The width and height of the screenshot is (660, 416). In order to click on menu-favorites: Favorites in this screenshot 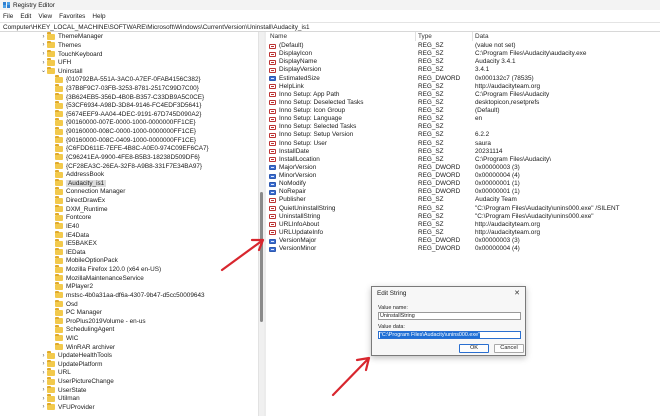, I will do `click(72, 16)`.